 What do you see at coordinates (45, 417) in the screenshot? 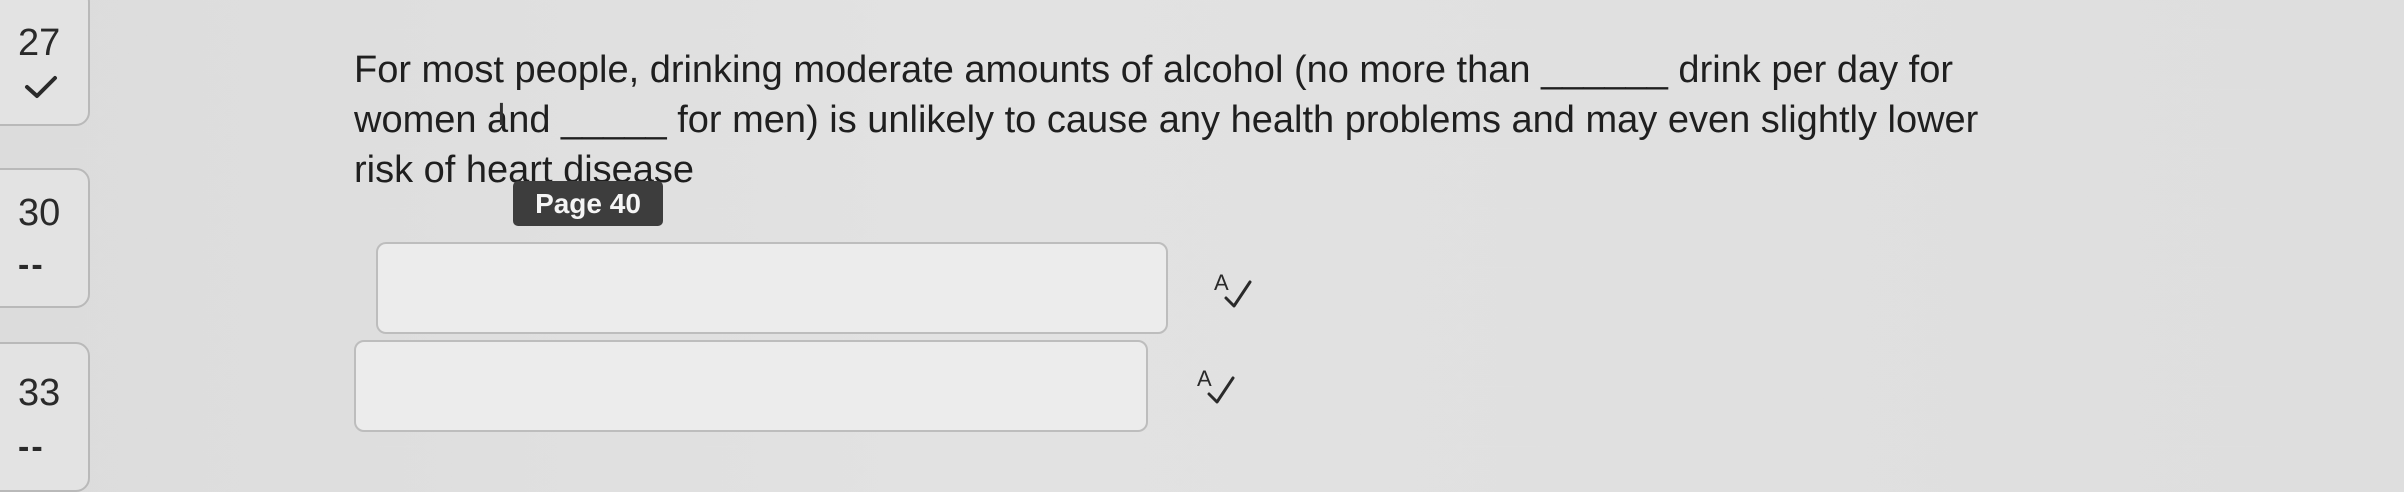
I see `nav-item-33: 33 --` at bounding box center [45, 417].